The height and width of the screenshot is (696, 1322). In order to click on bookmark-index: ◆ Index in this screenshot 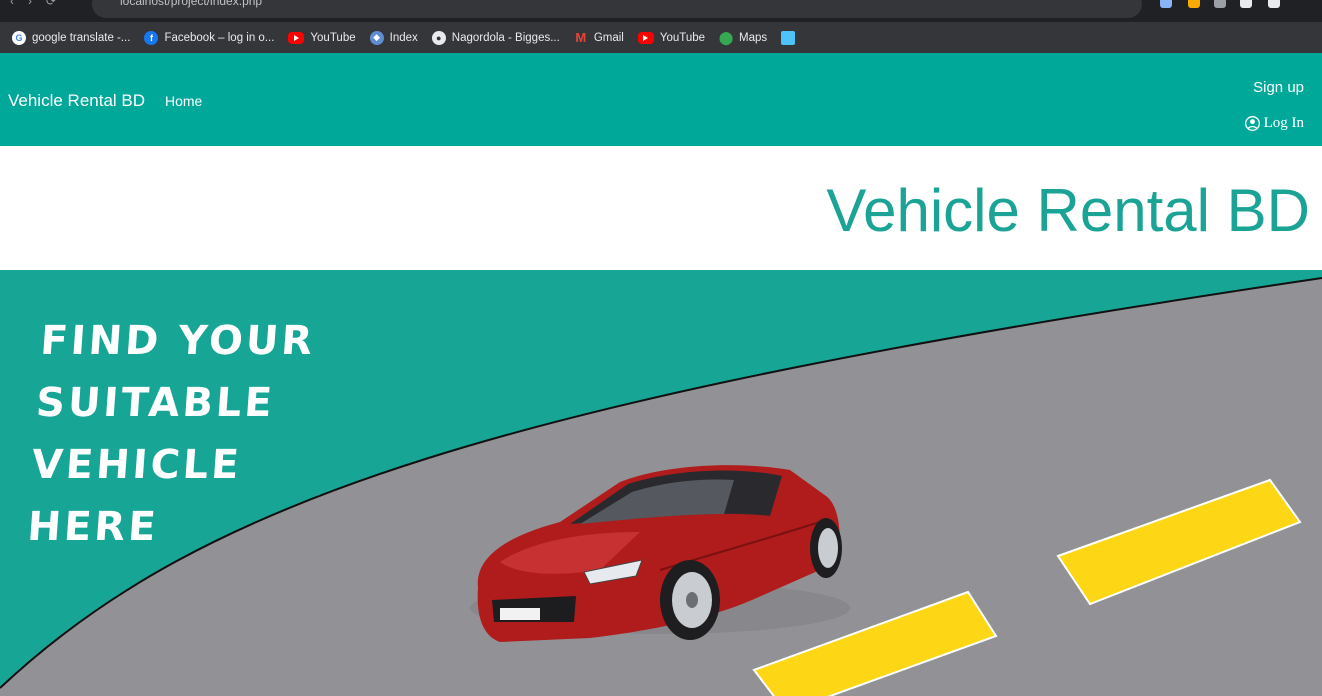, I will do `click(393, 37)`.